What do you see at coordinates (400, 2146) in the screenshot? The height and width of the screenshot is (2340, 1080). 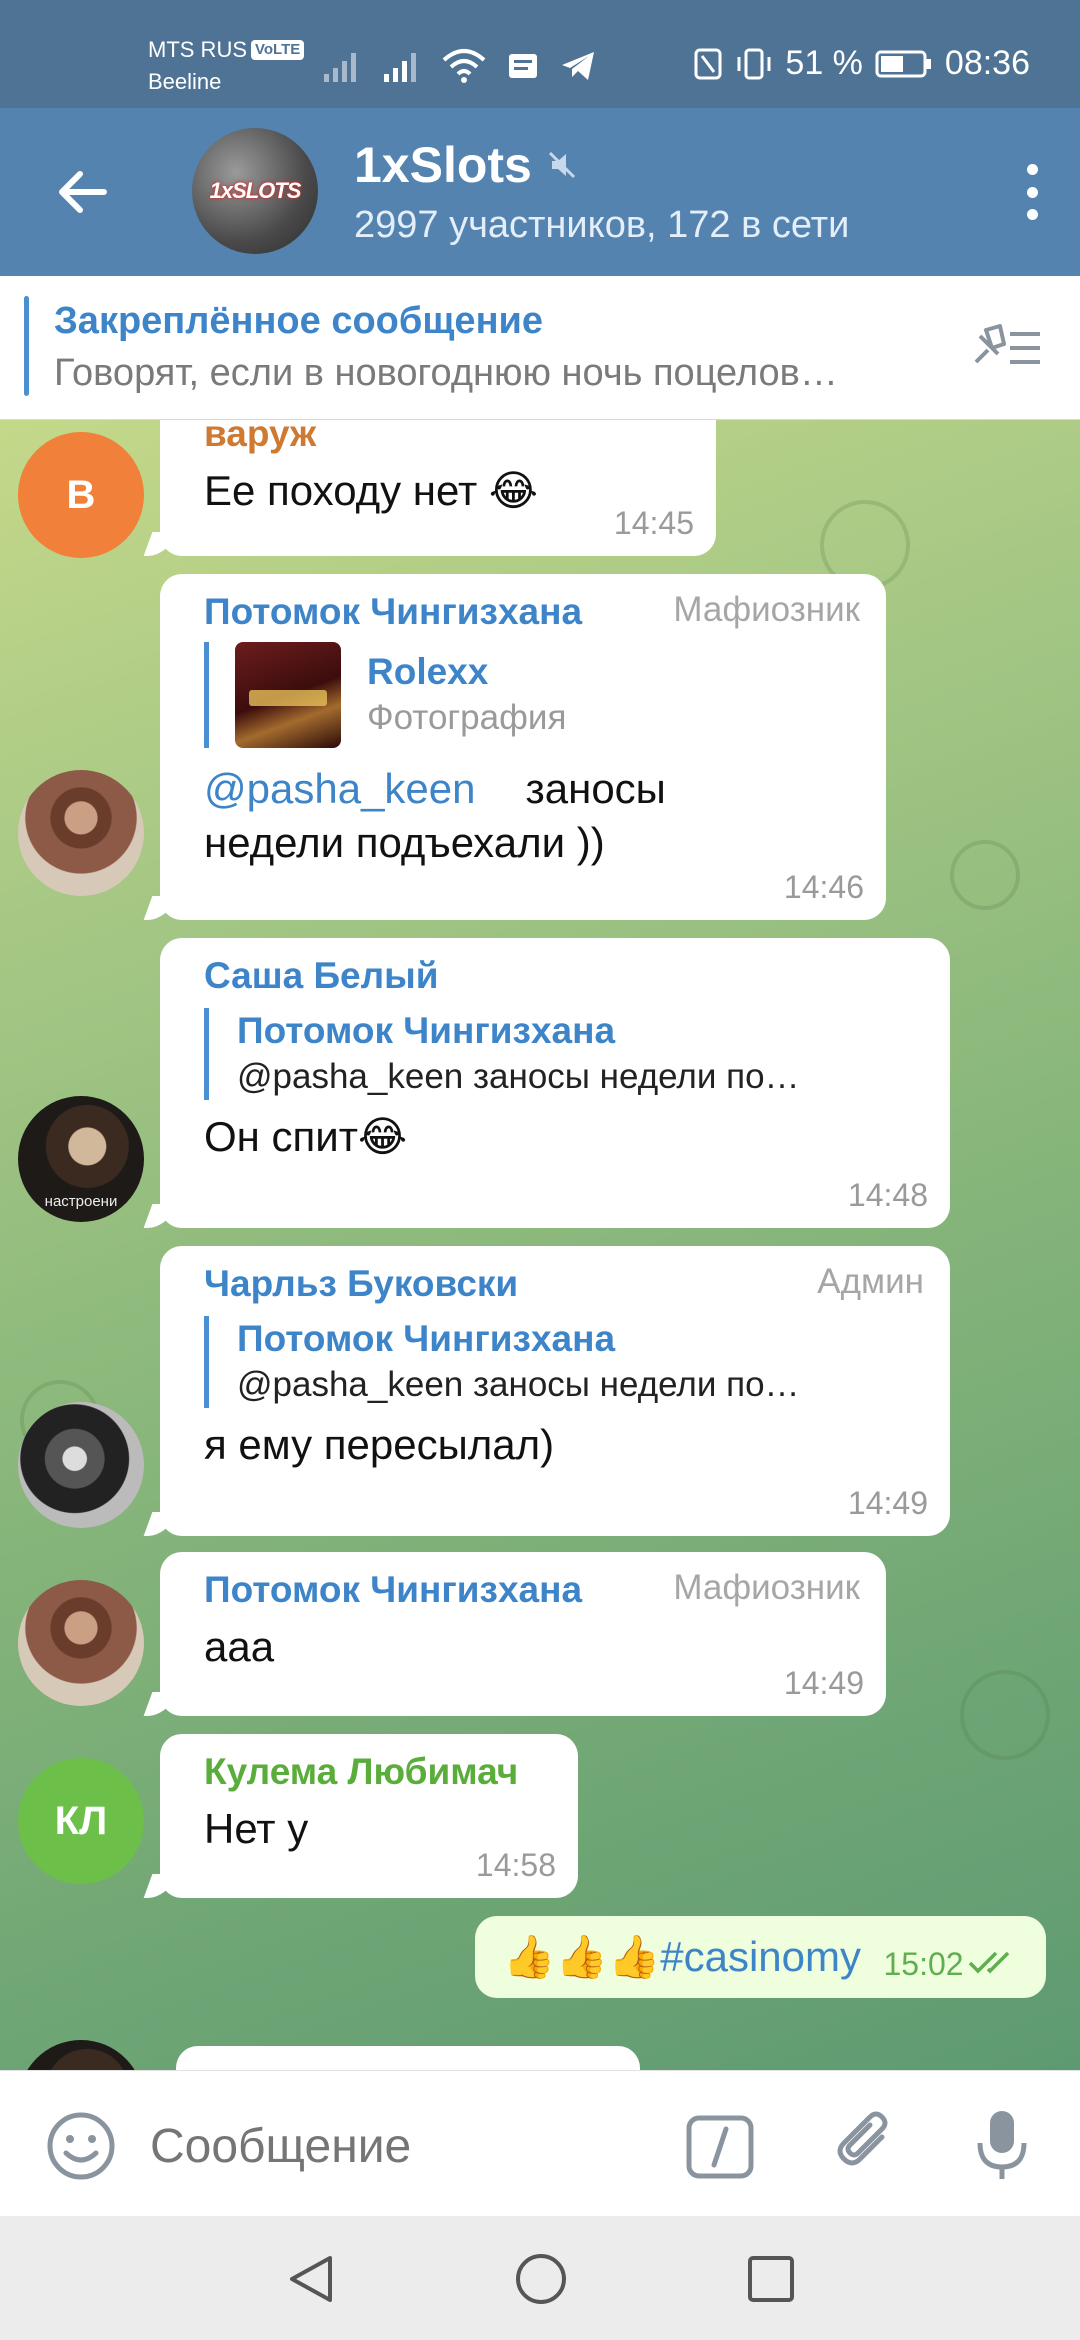 I see `message-input` at bounding box center [400, 2146].